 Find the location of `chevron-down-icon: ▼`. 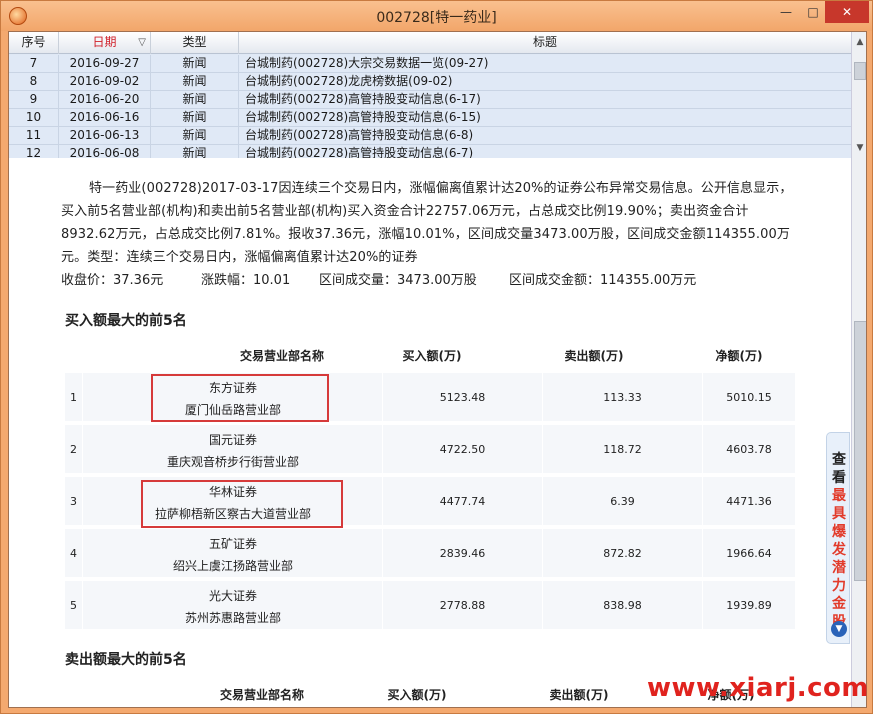

chevron-down-icon: ▼ is located at coordinates (839, 629).